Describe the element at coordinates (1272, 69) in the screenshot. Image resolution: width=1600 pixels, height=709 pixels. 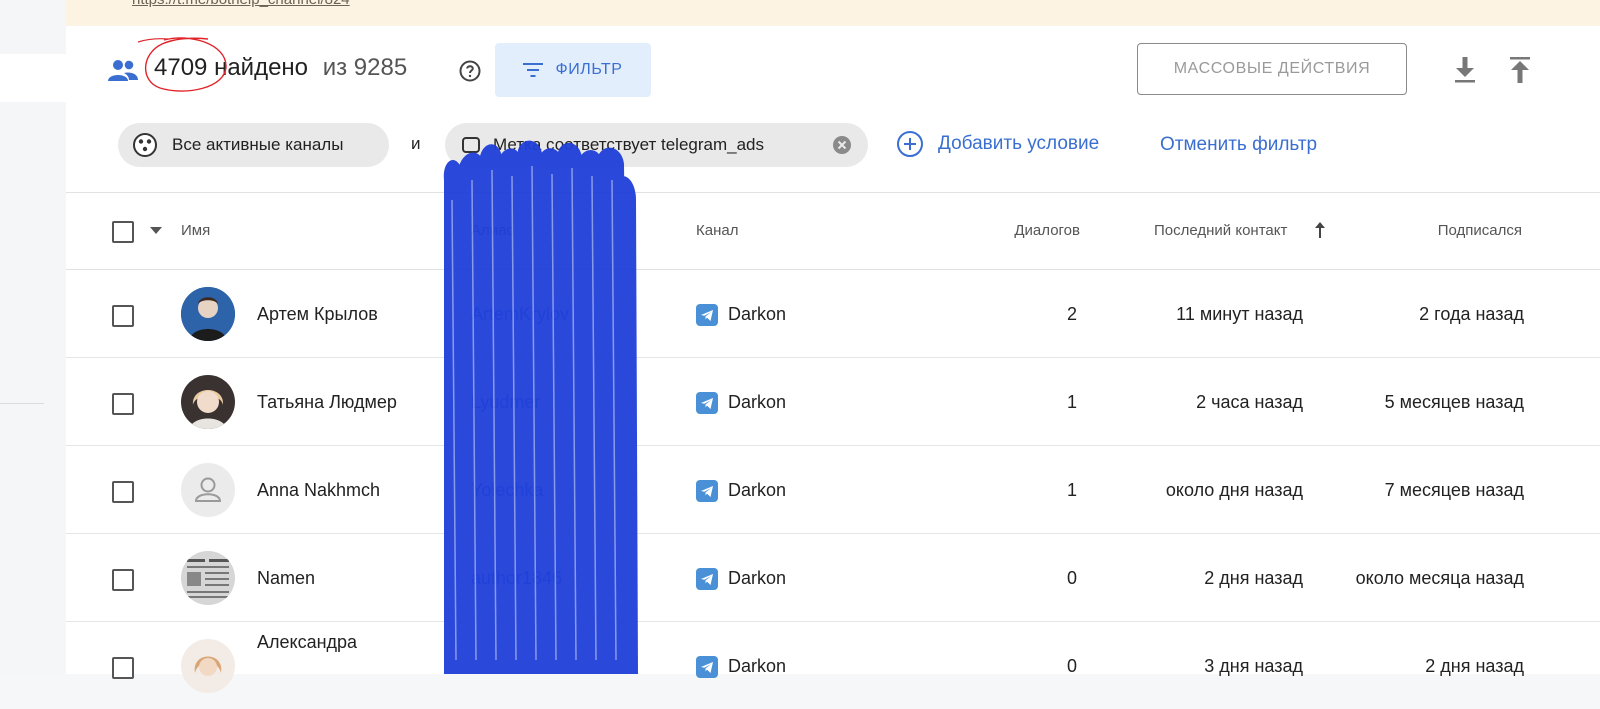
I see `mass-actions-button: МАССОВЫЕ ДЕЙСТВИЯ` at that location.